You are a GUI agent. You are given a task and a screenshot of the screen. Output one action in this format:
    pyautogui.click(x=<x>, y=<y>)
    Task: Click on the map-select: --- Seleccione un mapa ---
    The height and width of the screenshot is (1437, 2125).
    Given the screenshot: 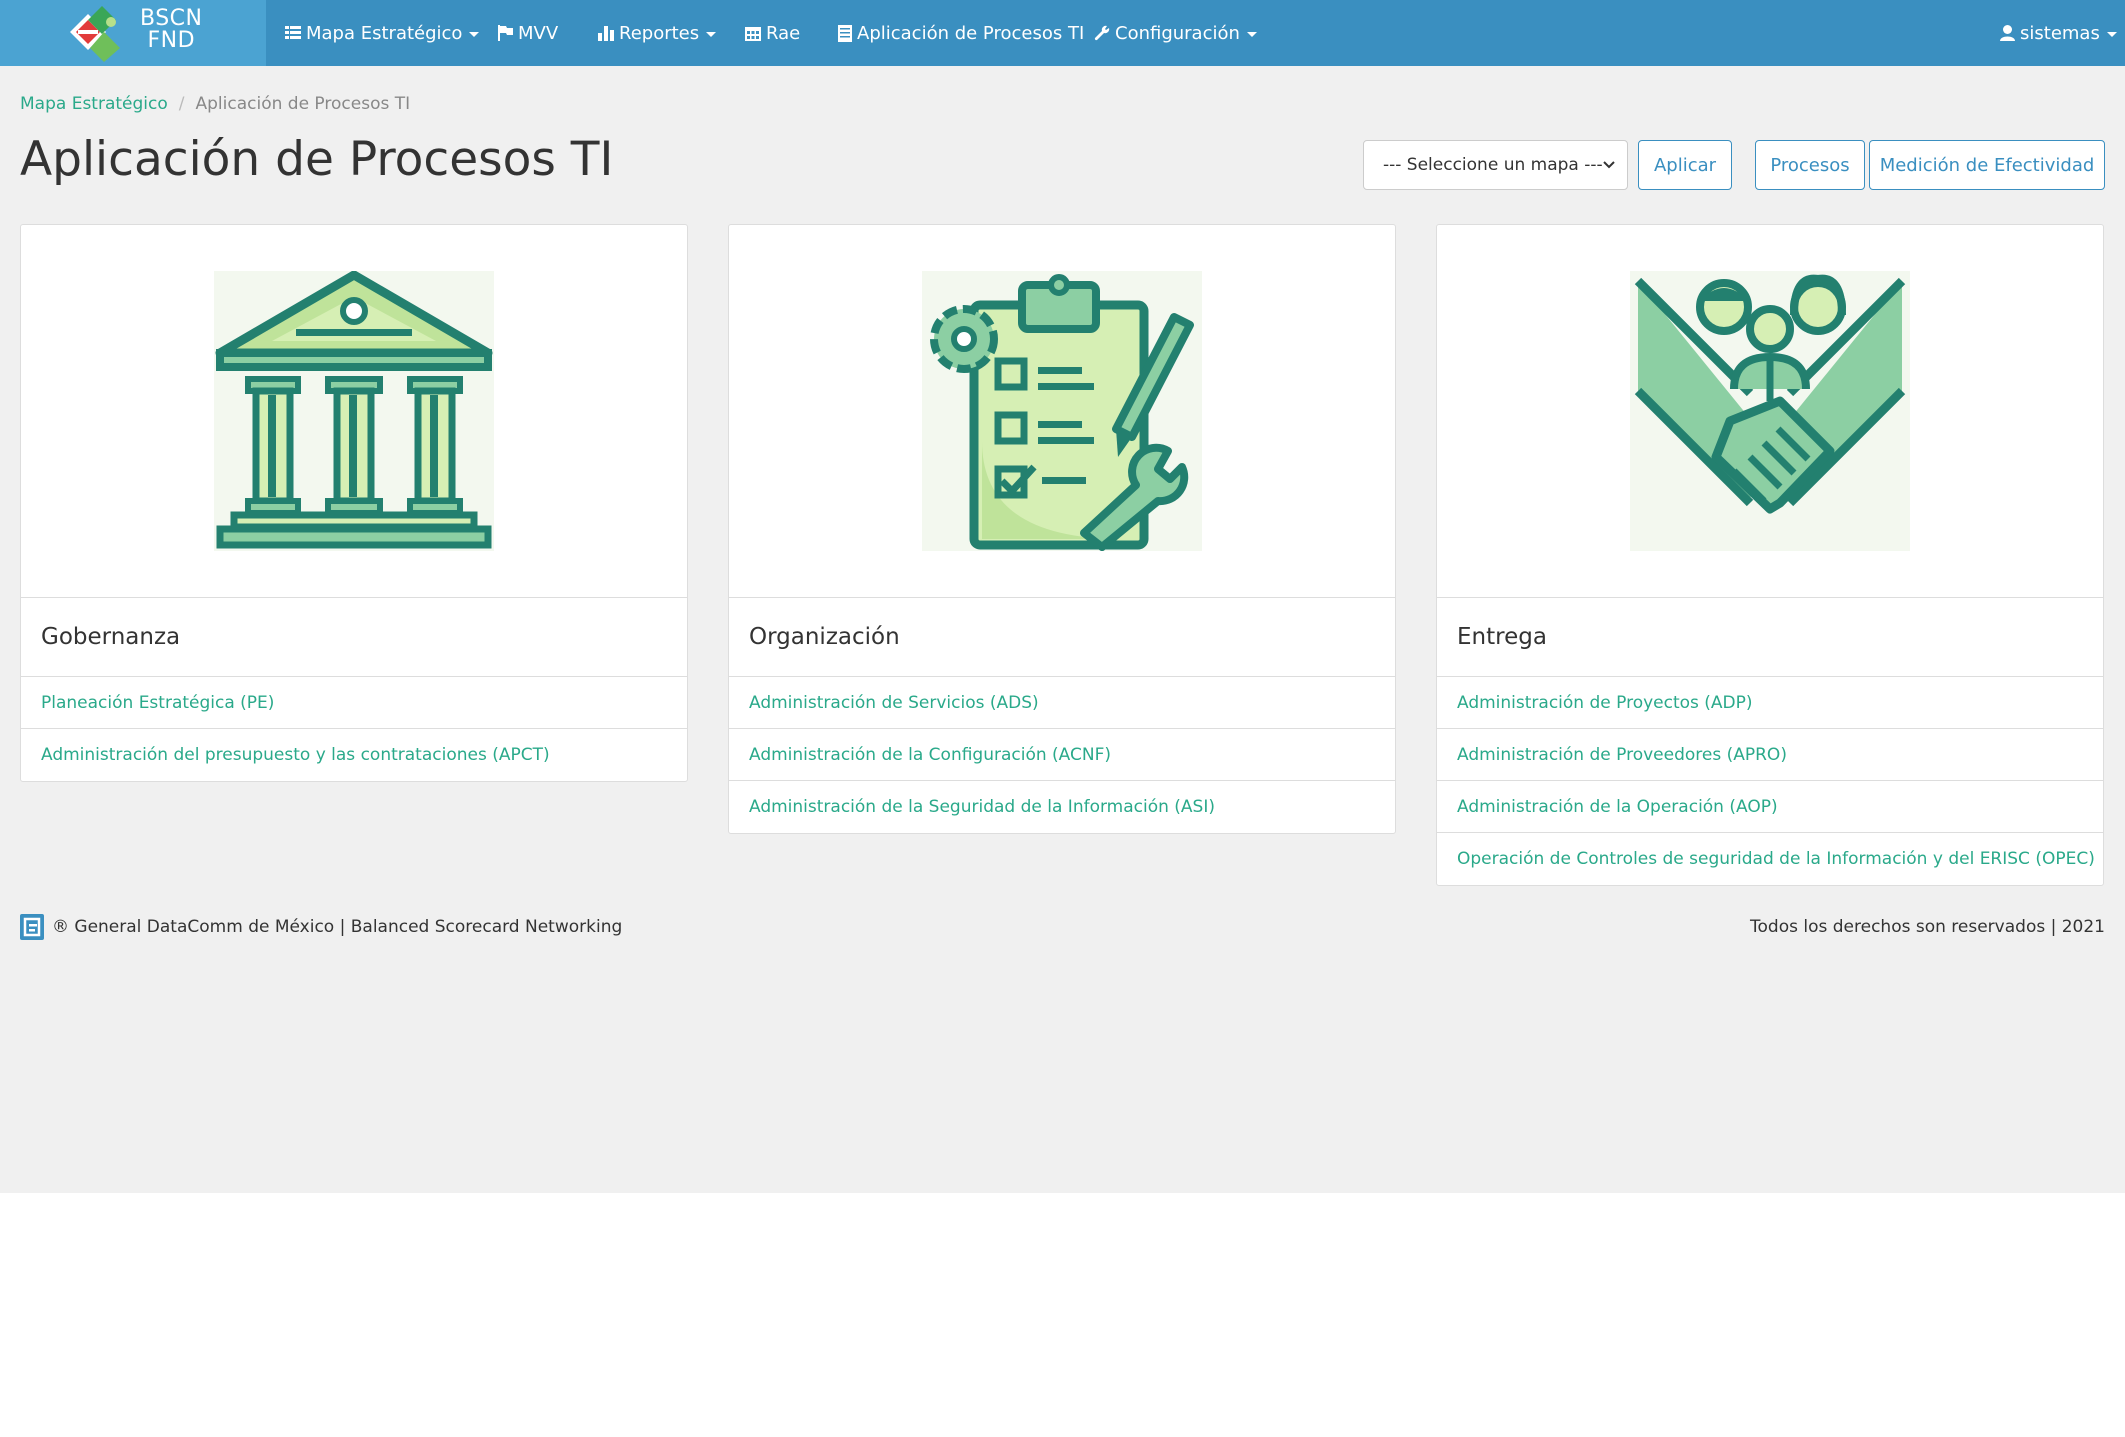 What is the action you would take?
    pyautogui.click(x=1495, y=165)
    